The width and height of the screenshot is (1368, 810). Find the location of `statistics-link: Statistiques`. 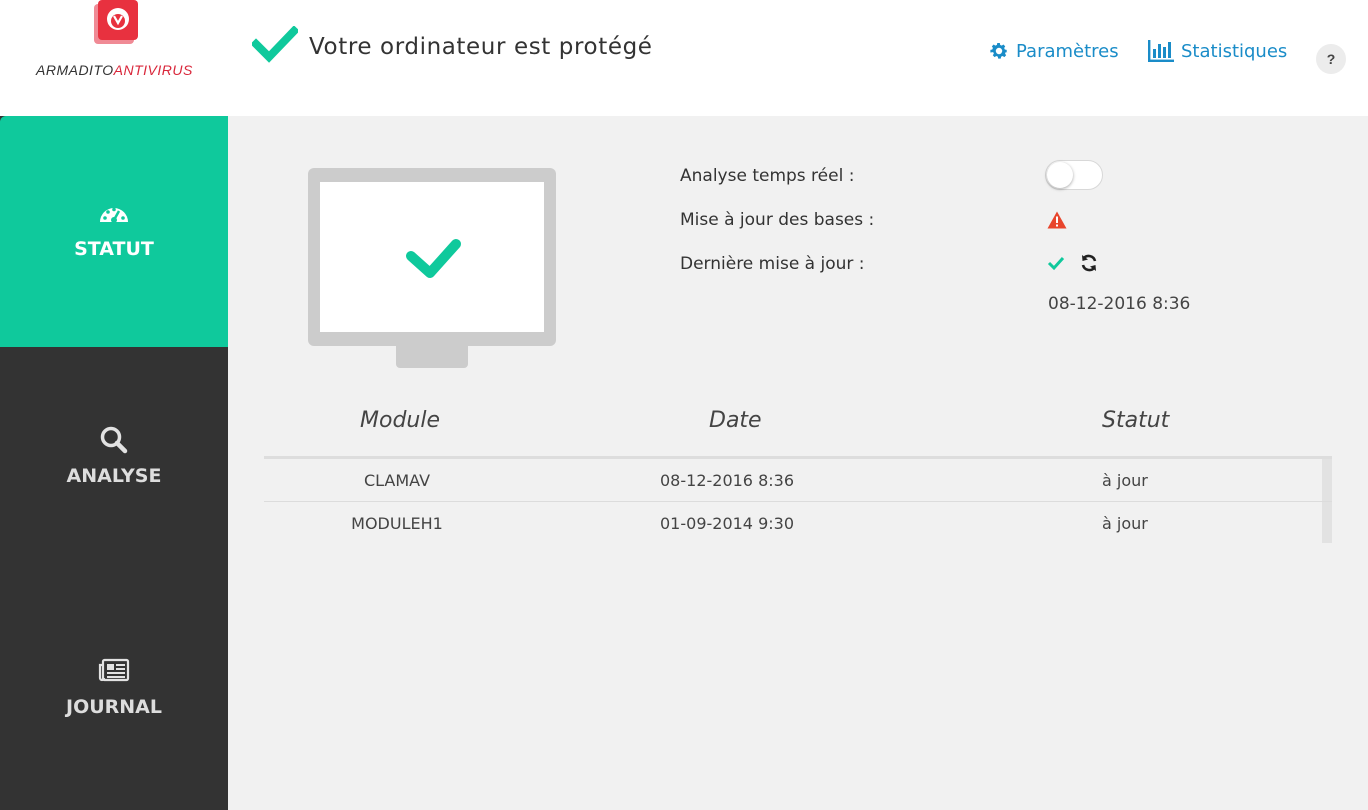

statistics-link: Statistiques is located at coordinates (1217, 51).